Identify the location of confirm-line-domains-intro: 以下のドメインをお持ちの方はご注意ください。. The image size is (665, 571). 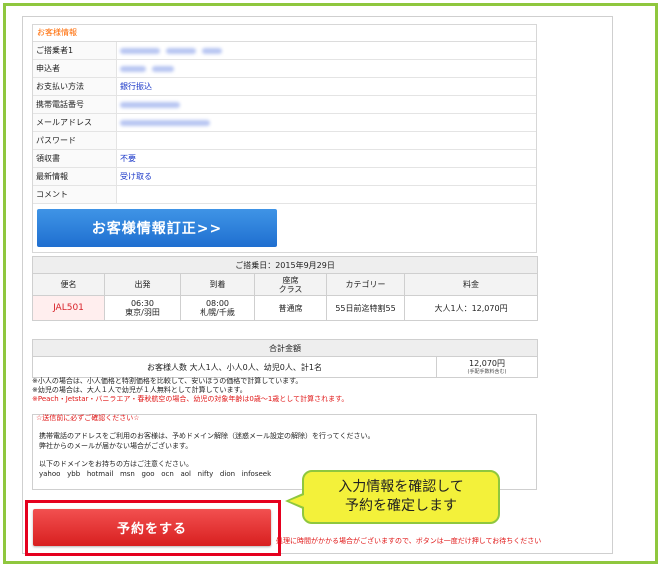
(116, 464).